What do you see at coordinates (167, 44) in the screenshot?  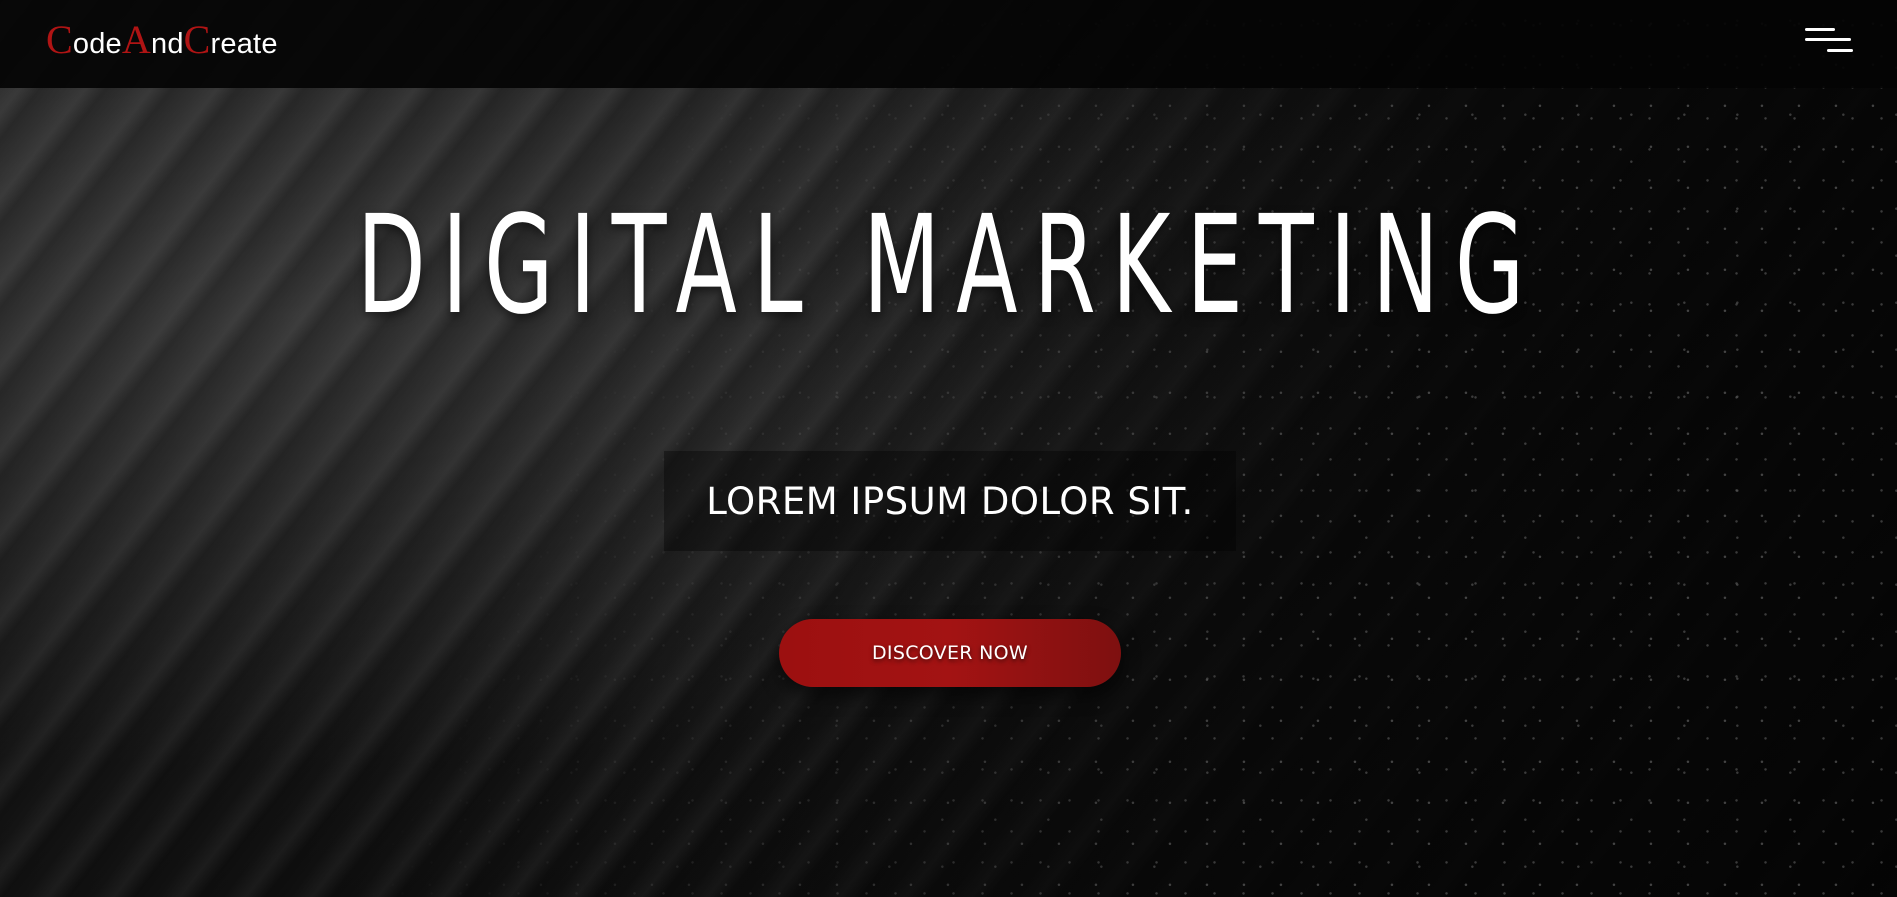 I see `logo-text: nd` at bounding box center [167, 44].